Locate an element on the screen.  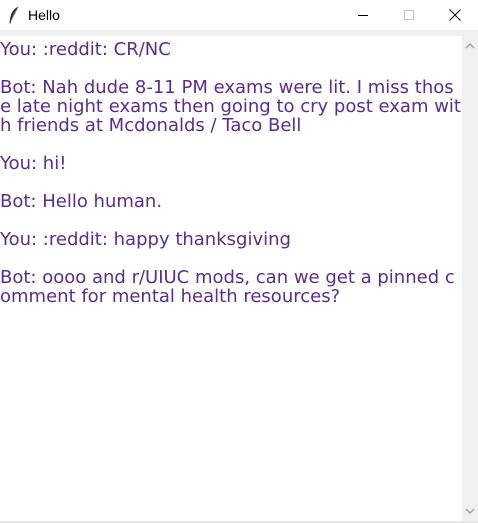
chevron-up-icon is located at coordinates (470, 46).